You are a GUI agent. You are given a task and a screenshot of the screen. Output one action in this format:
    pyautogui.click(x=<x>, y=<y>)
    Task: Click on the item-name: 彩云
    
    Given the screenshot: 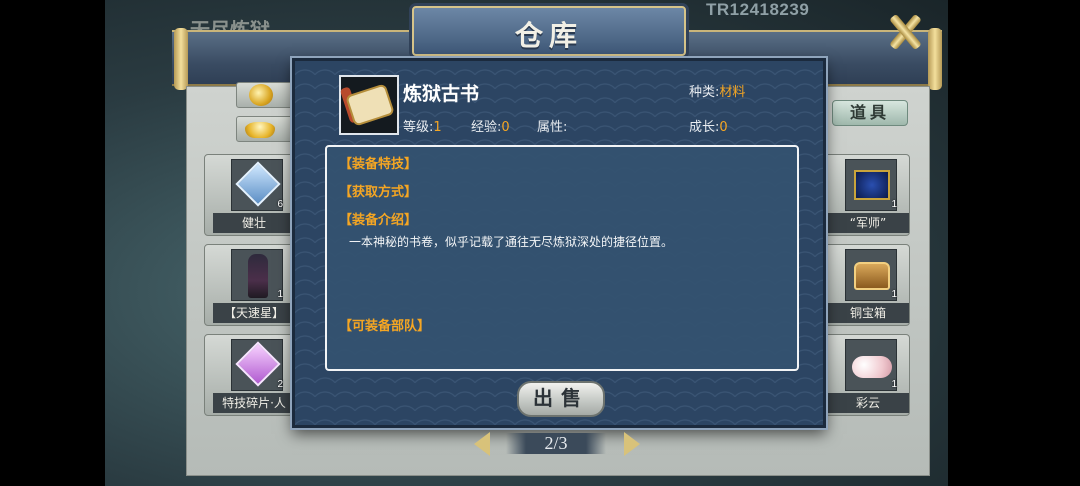 What is the action you would take?
    pyautogui.click(x=868, y=403)
    